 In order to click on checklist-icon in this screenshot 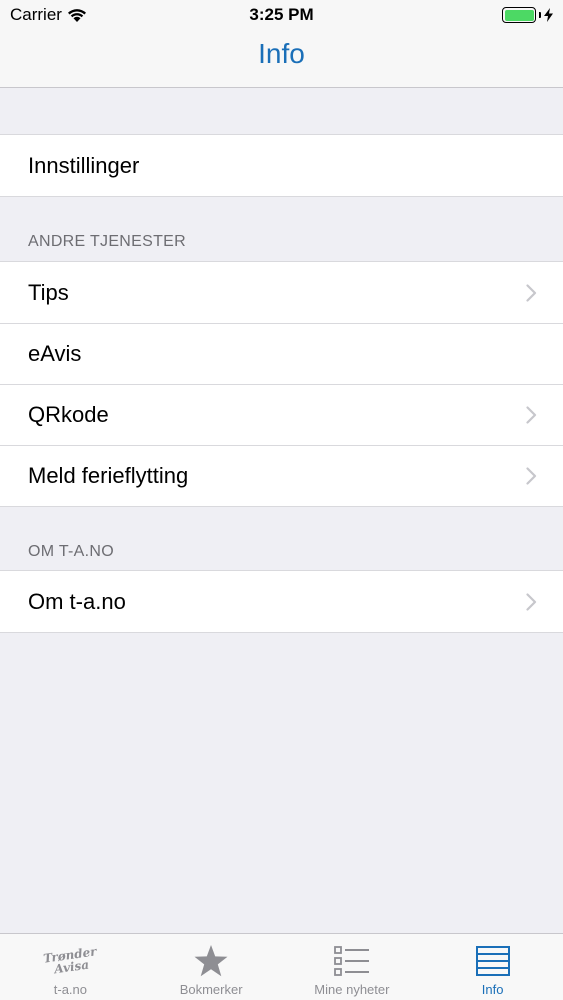, I will do `click(352, 961)`.